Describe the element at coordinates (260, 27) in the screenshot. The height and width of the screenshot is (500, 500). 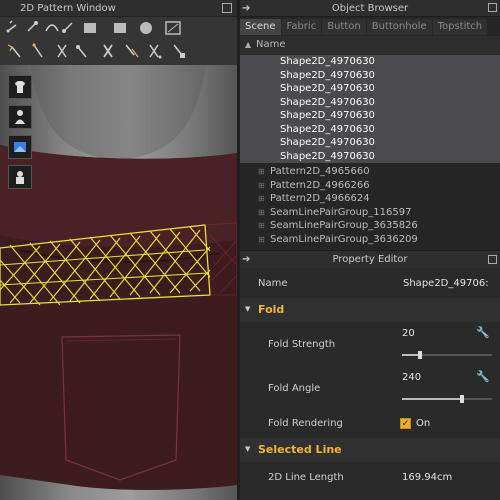
I see `tab-scene: Scene` at that location.